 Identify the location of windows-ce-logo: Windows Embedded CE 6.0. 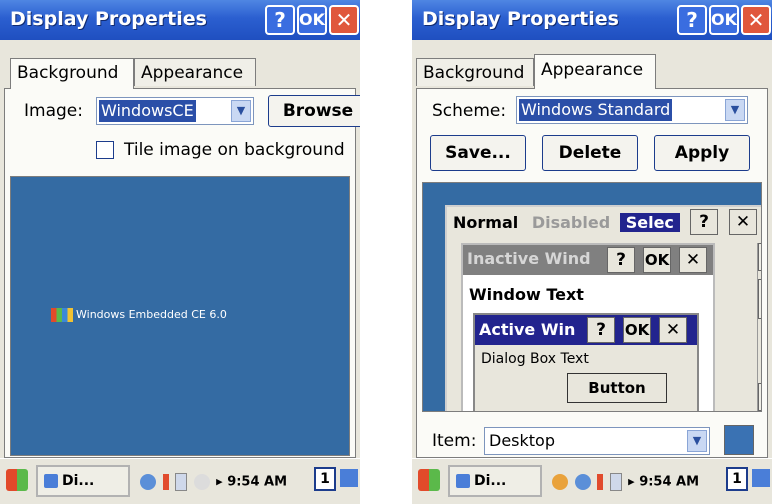
(139, 315).